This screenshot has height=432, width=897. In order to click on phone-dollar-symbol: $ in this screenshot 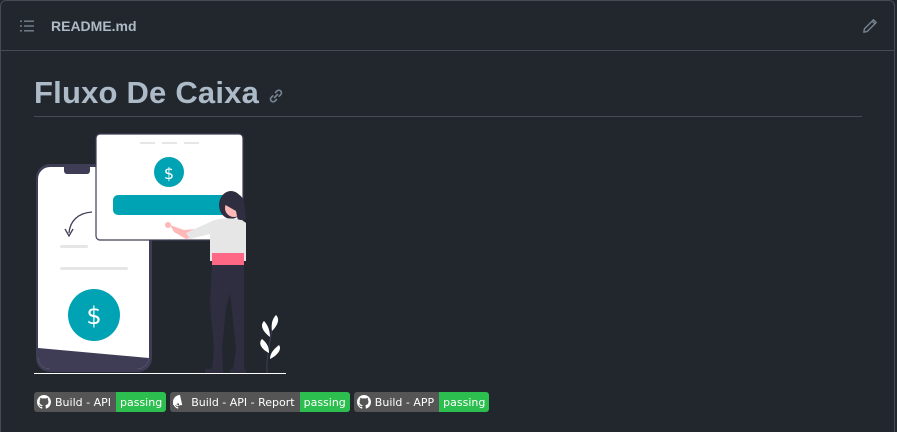, I will do `click(93, 316)`.